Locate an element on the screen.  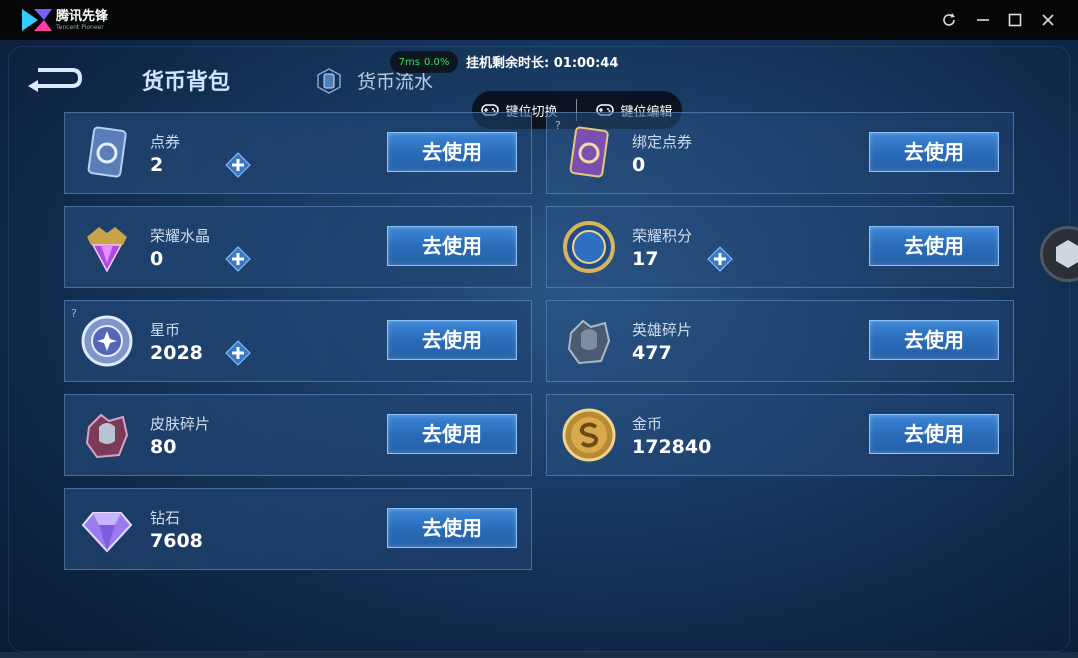
honor-points-icon is located at coordinates (589, 247).